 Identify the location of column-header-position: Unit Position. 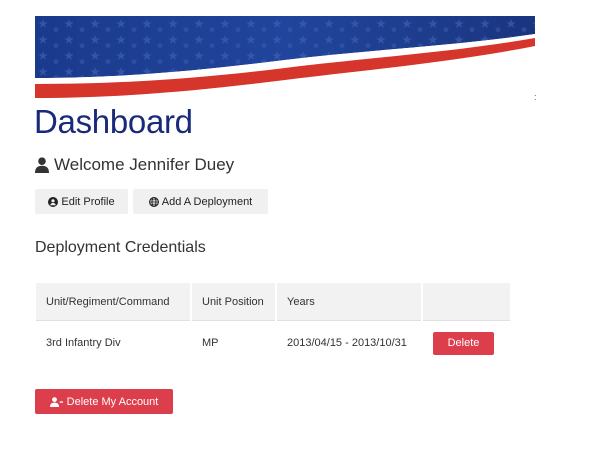
(233, 302).